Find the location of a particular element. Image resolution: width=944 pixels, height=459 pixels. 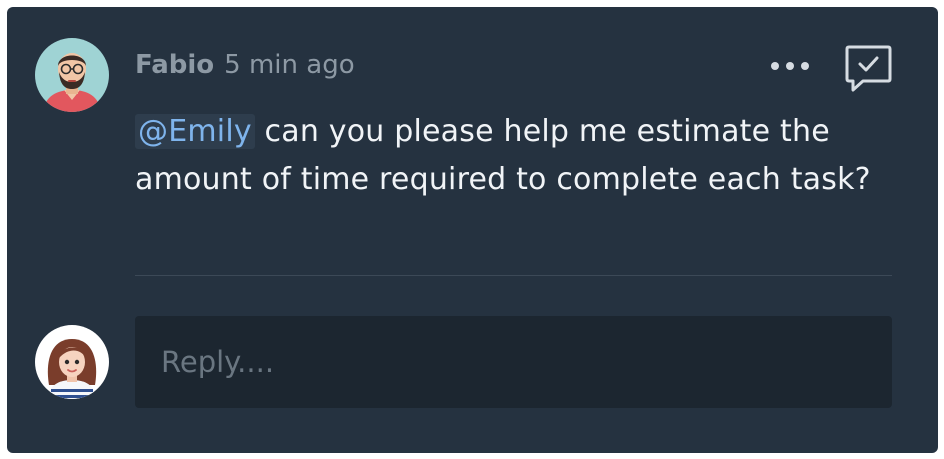

current-user-avatar is located at coordinates (72, 362).